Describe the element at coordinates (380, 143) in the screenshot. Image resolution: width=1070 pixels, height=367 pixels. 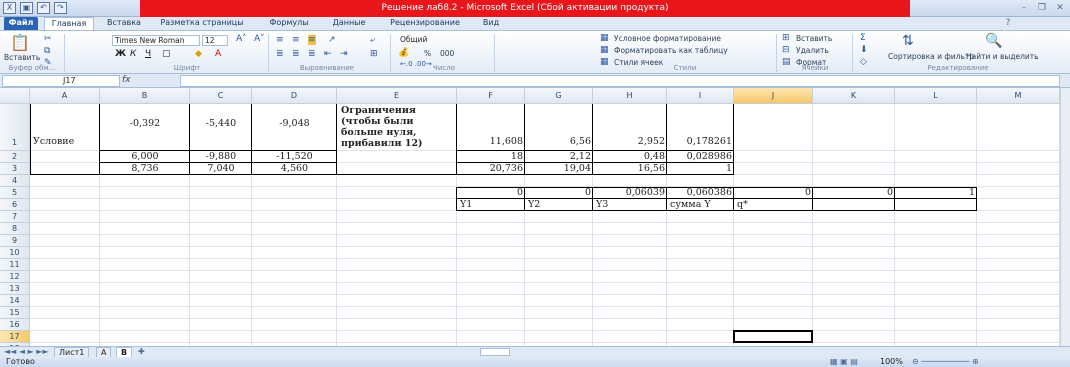
I see `cell-e1: прибавили 12)` at that location.